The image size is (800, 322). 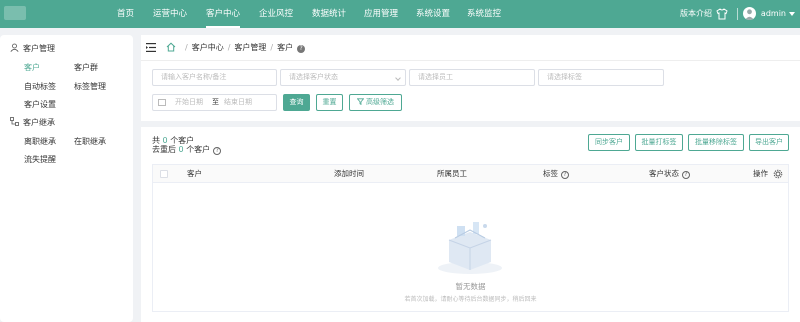 What do you see at coordinates (470, 174) in the screenshot?
I see `table-header: 客户 添加时间 所属员工 标签? 客户状态? 操作` at bounding box center [470, 174].